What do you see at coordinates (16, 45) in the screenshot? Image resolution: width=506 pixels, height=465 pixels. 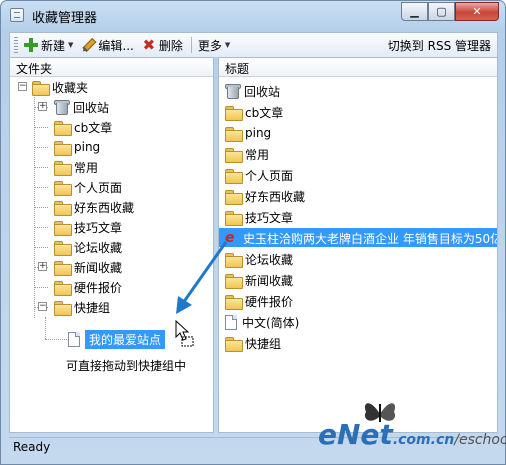 I see `toolbar-grip` at bounding box center [16, 45].